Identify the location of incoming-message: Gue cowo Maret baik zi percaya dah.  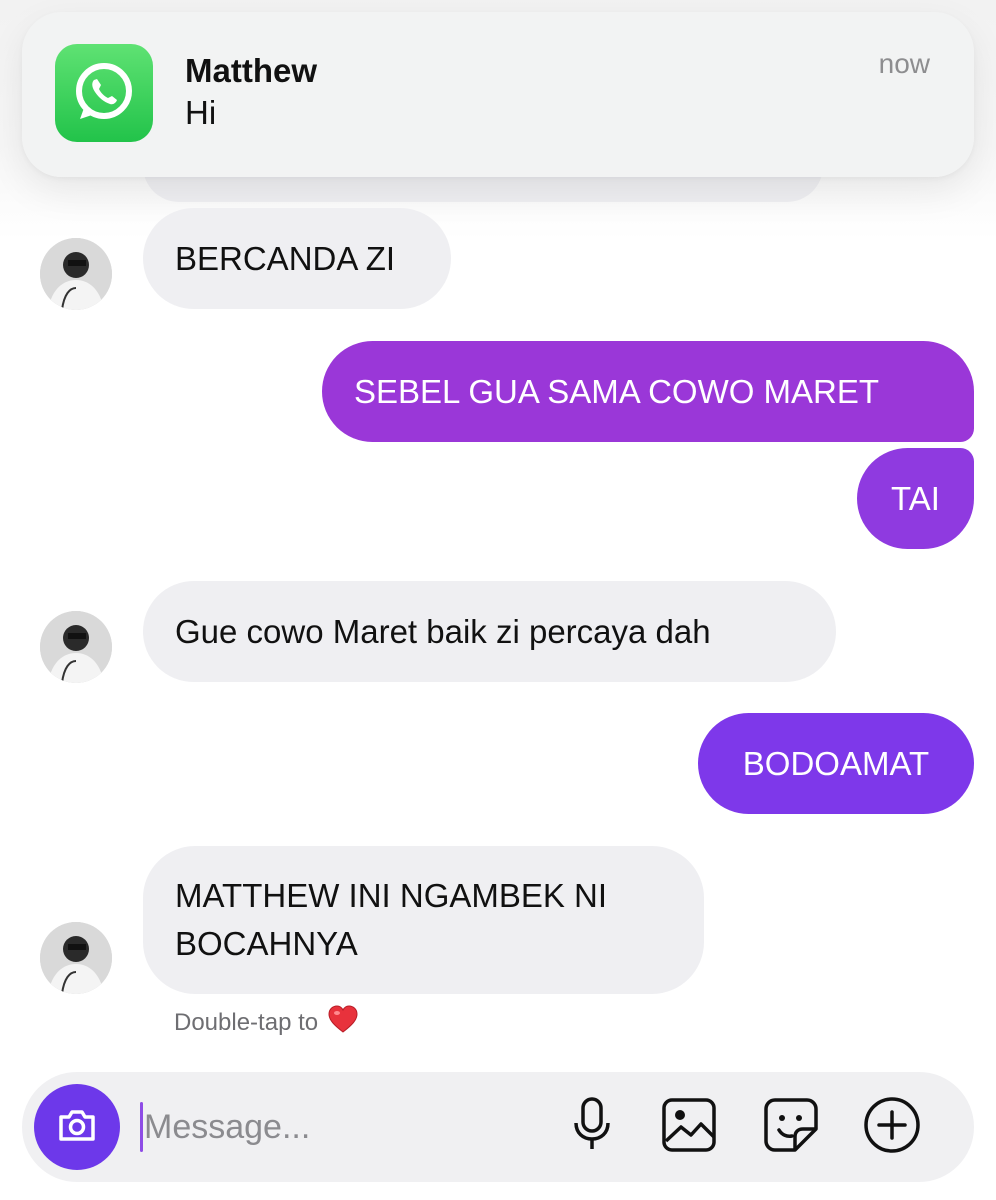
(489, 631).